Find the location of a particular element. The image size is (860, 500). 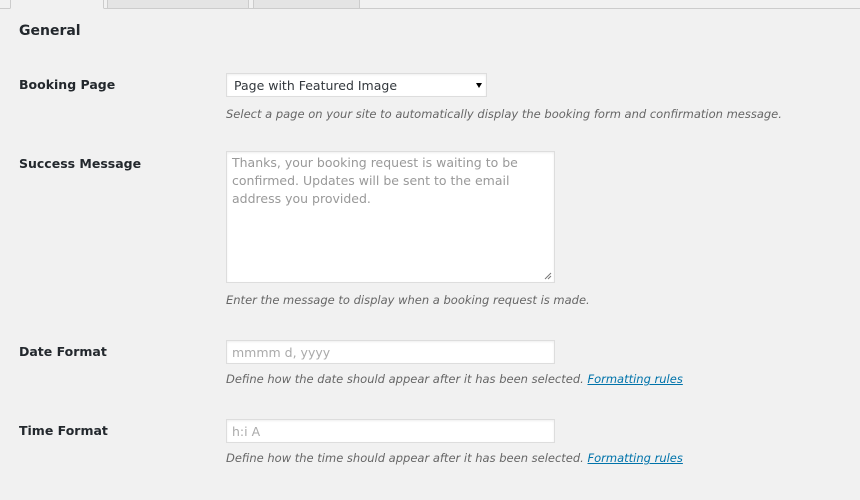

dropdown-arrow-icon is located at coordinates (479, 85).